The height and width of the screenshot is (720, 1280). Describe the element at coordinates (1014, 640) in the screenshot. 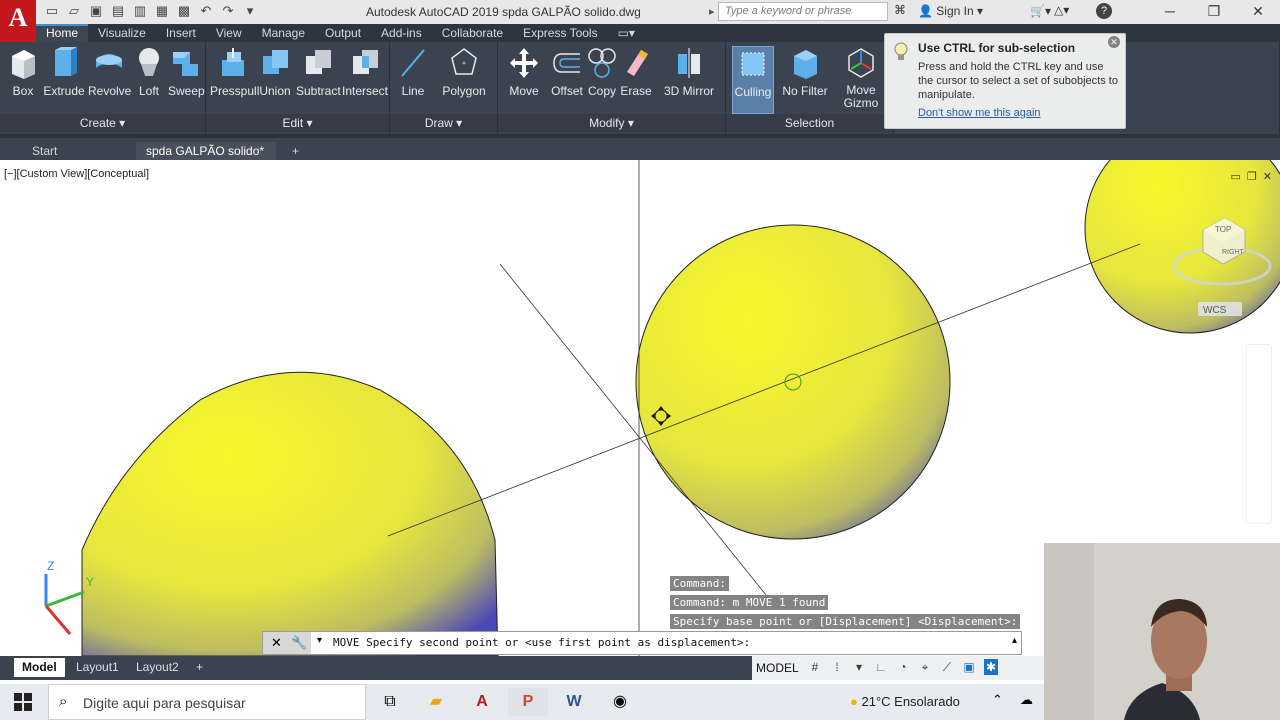

I see `command-history-toggle-icon: ▴` at that location.